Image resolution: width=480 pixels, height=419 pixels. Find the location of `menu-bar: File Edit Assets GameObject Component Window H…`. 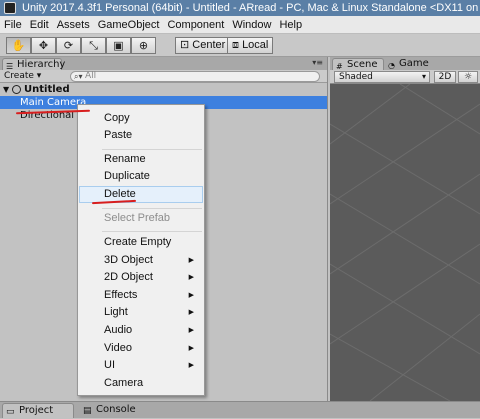

menu-bar: File Edit Assets GameObject Component Window H… is located at coordinates (240, 25).